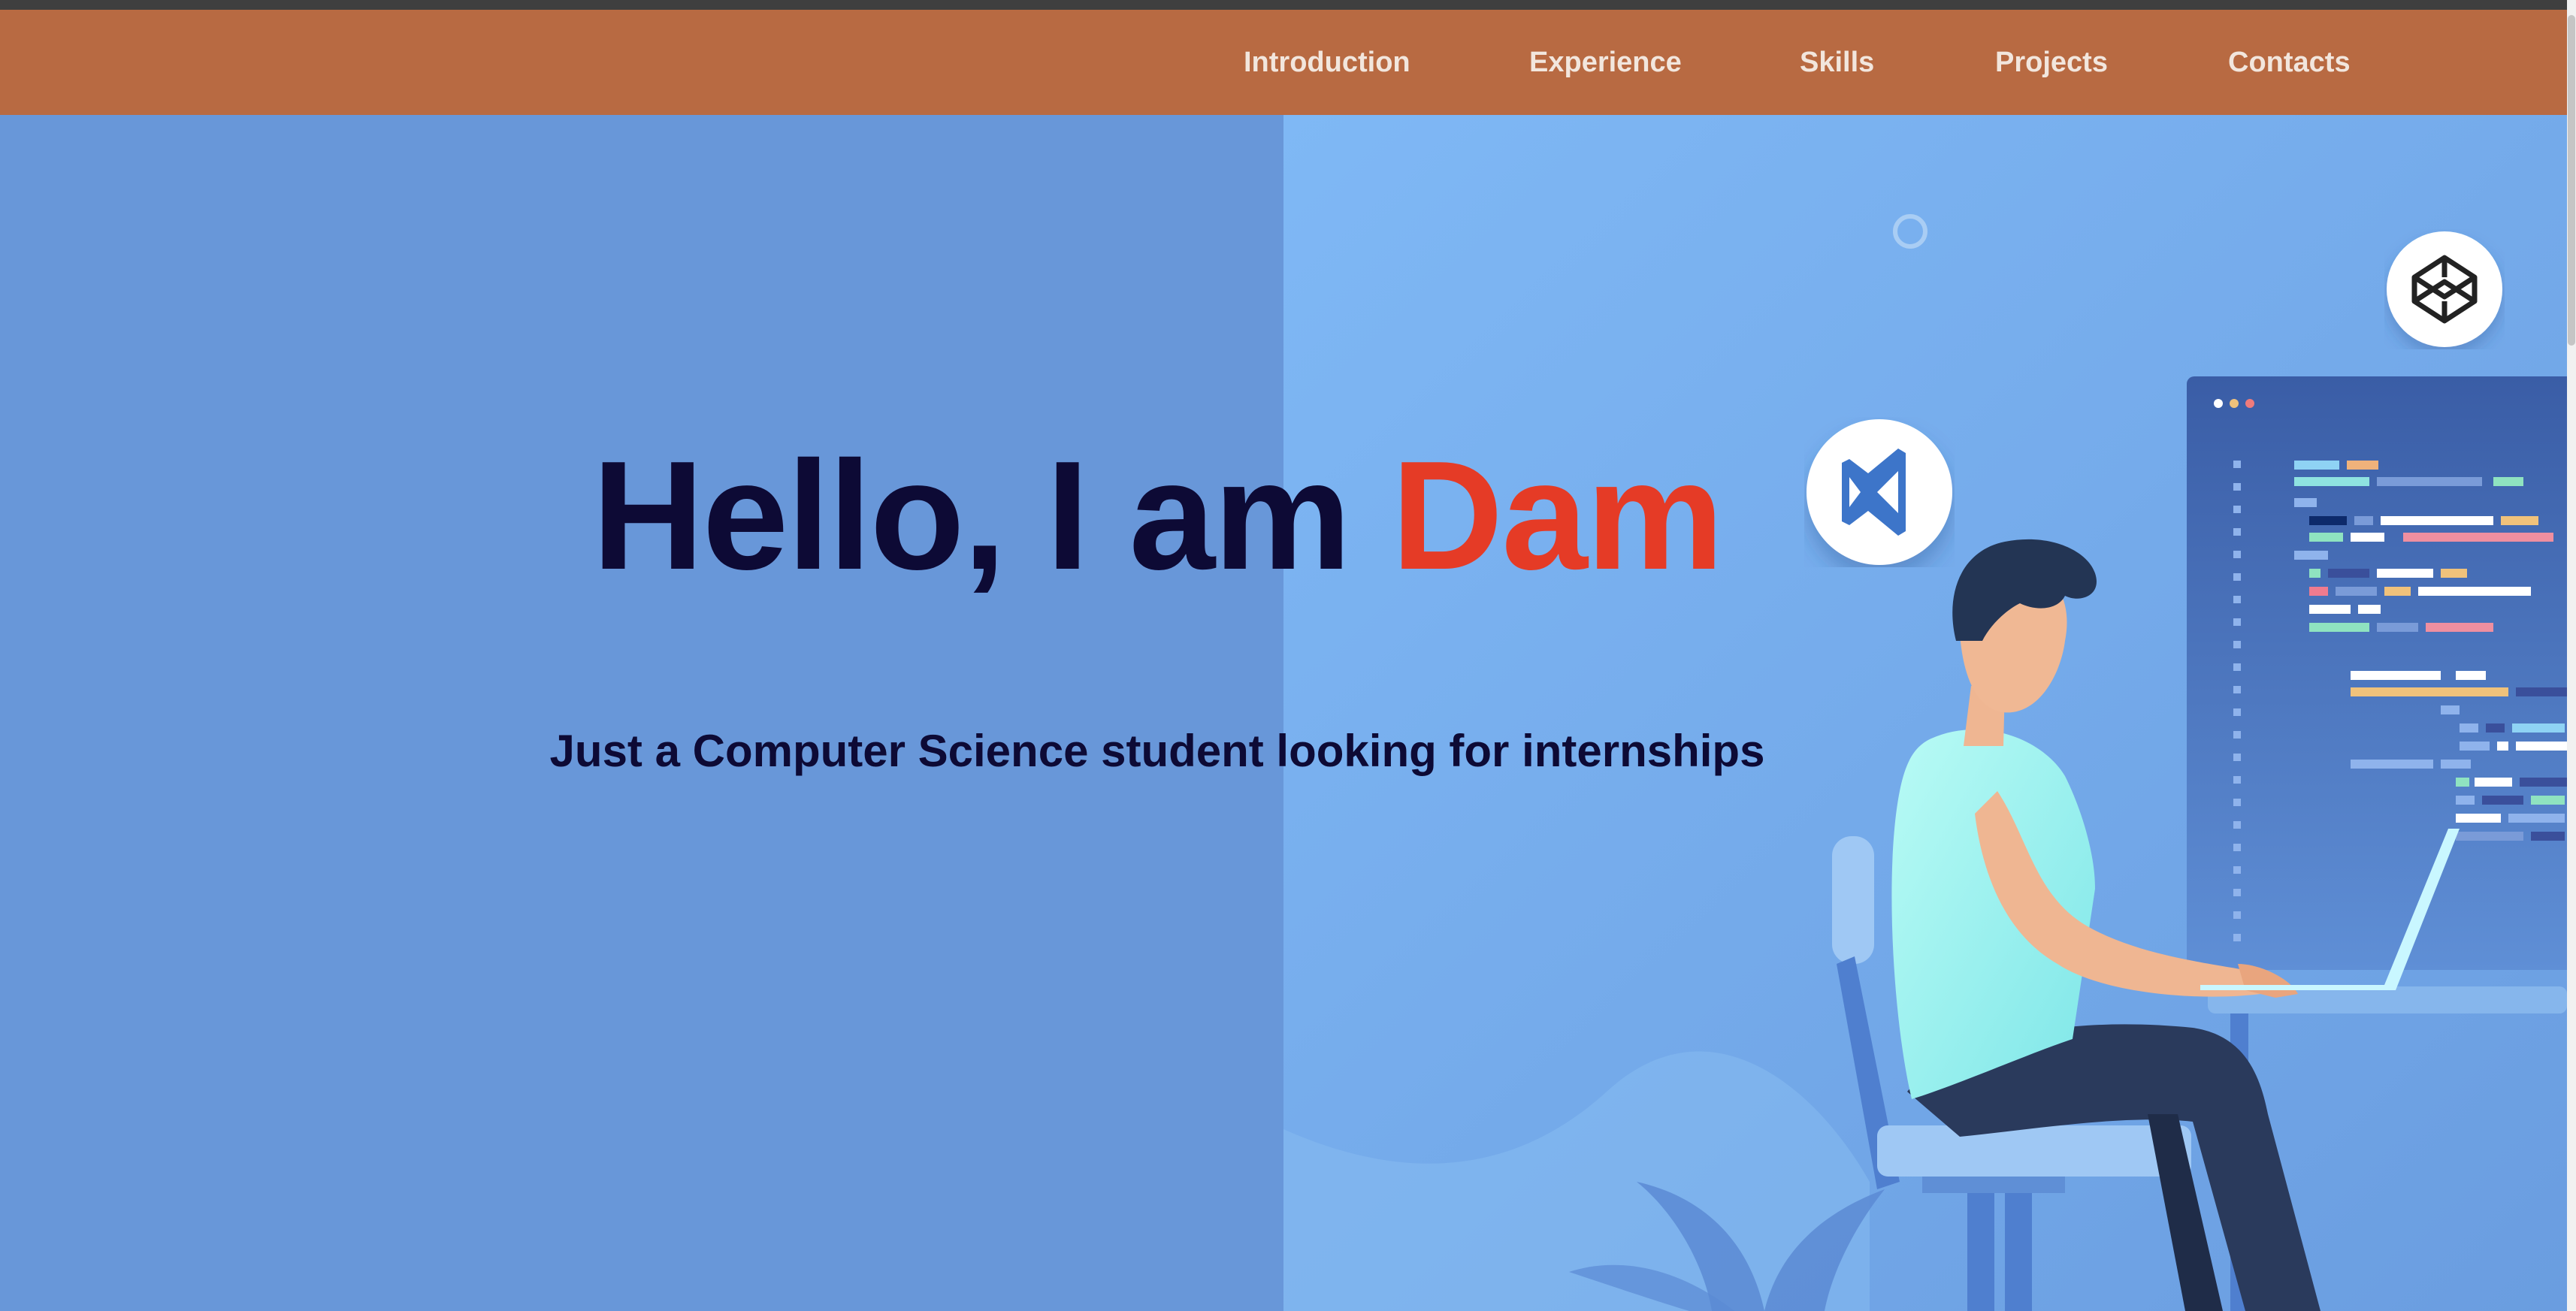  What do you see at coordinates (1837, 63) in the screenshot?
I see `nav-item-skills: Skills` at bounding box center [1837, 63].